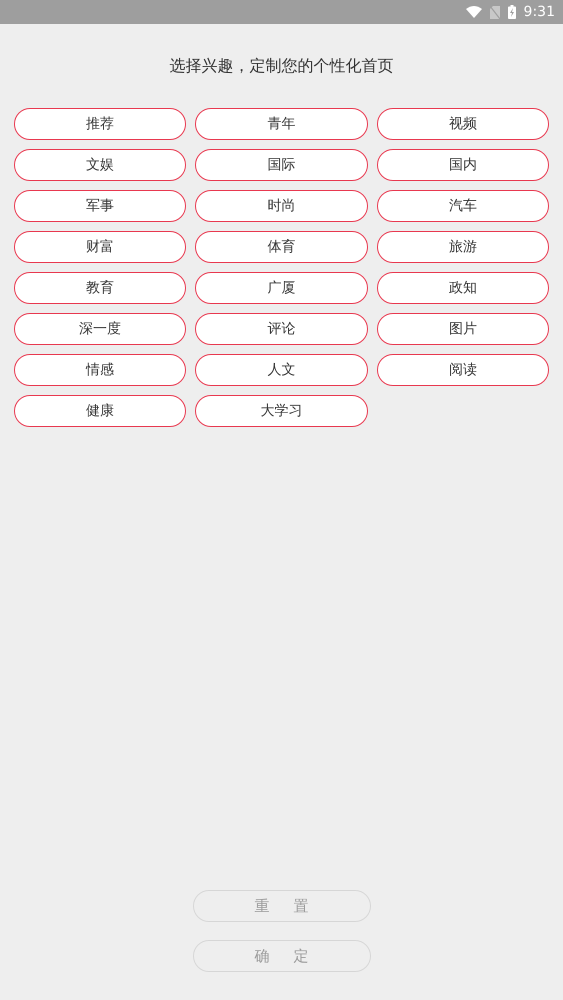  Describe the element at coordinates (100, 411) in the screenshot. I see `topic-chip: 健康` at that location.